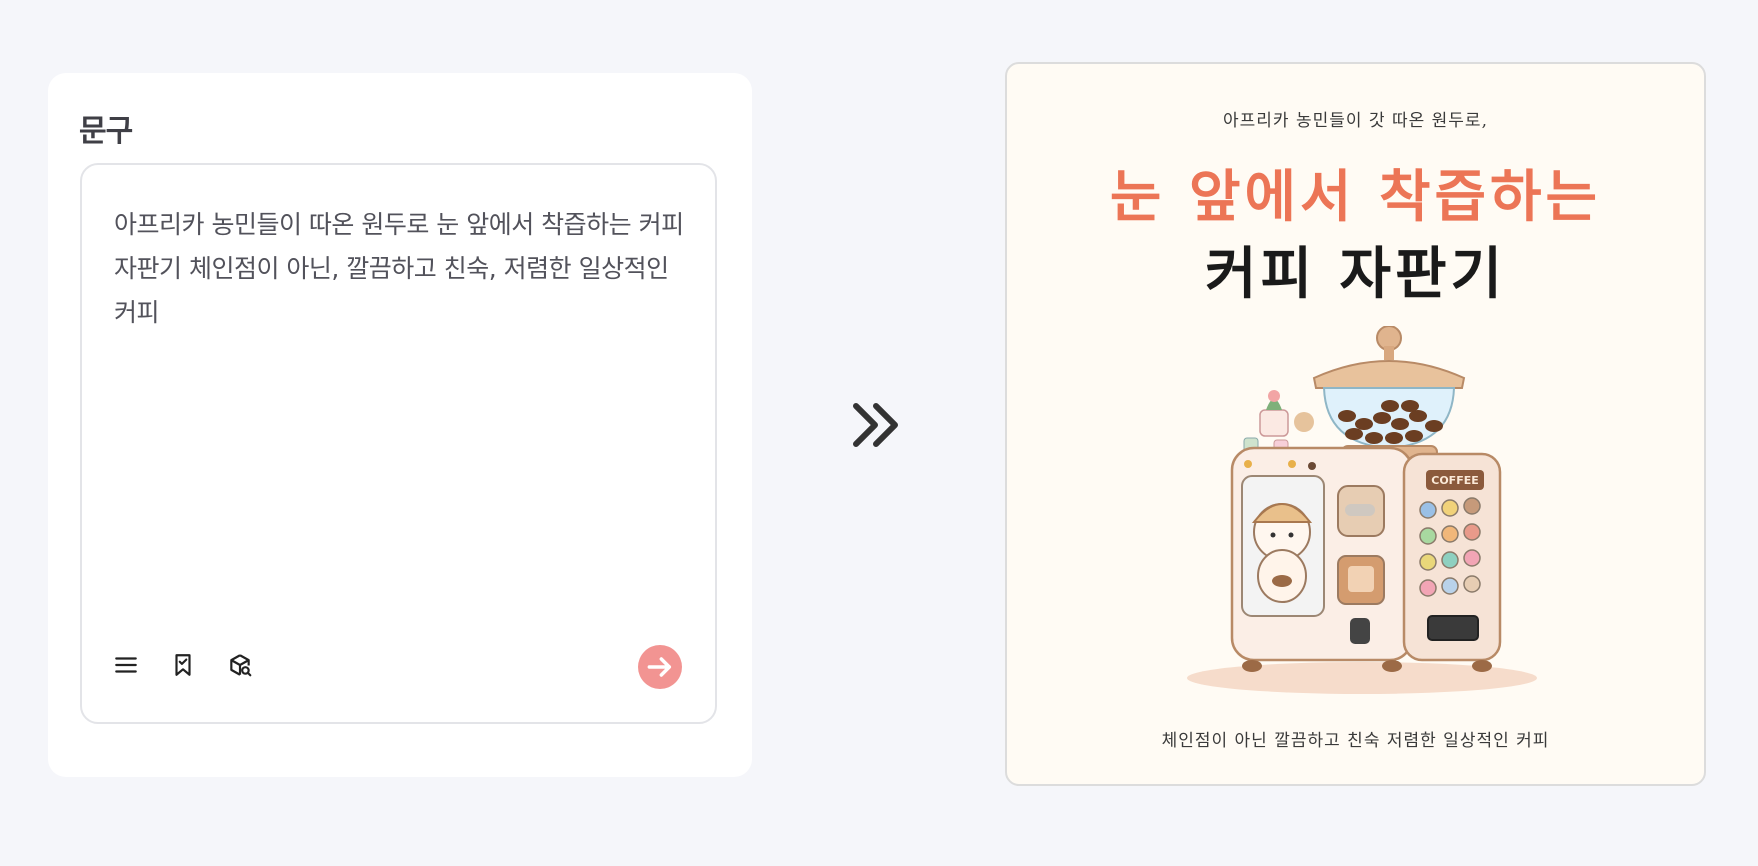  What do you see at coordinates (1355, 197) in the screenshot?
I see `poster-headline-line1: 눈 앞에서 착즙하는` at bounding box center [1355, 197].